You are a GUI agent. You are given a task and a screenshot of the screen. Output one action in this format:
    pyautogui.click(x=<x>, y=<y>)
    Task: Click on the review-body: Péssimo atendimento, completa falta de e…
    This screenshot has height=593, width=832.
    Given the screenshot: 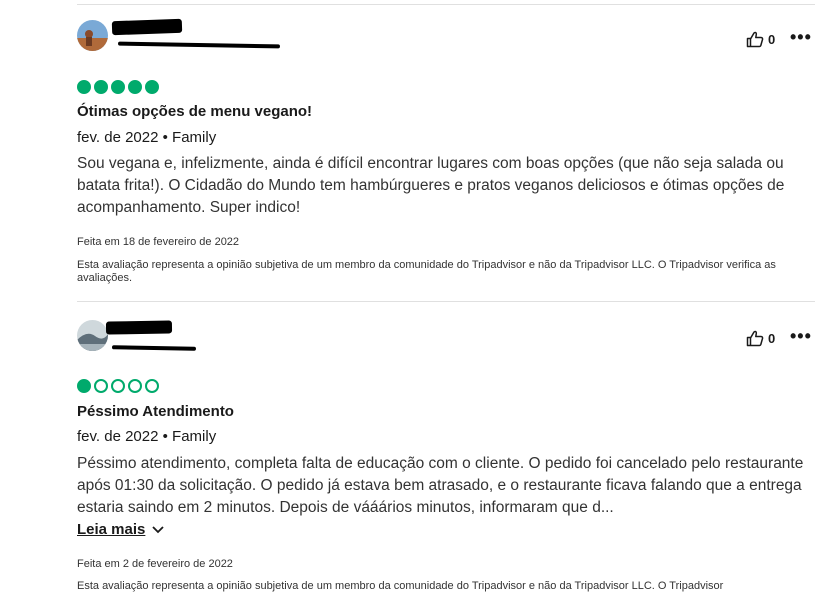 What is the action you would take?
    pyautogui.click(x=440, y=485)
    